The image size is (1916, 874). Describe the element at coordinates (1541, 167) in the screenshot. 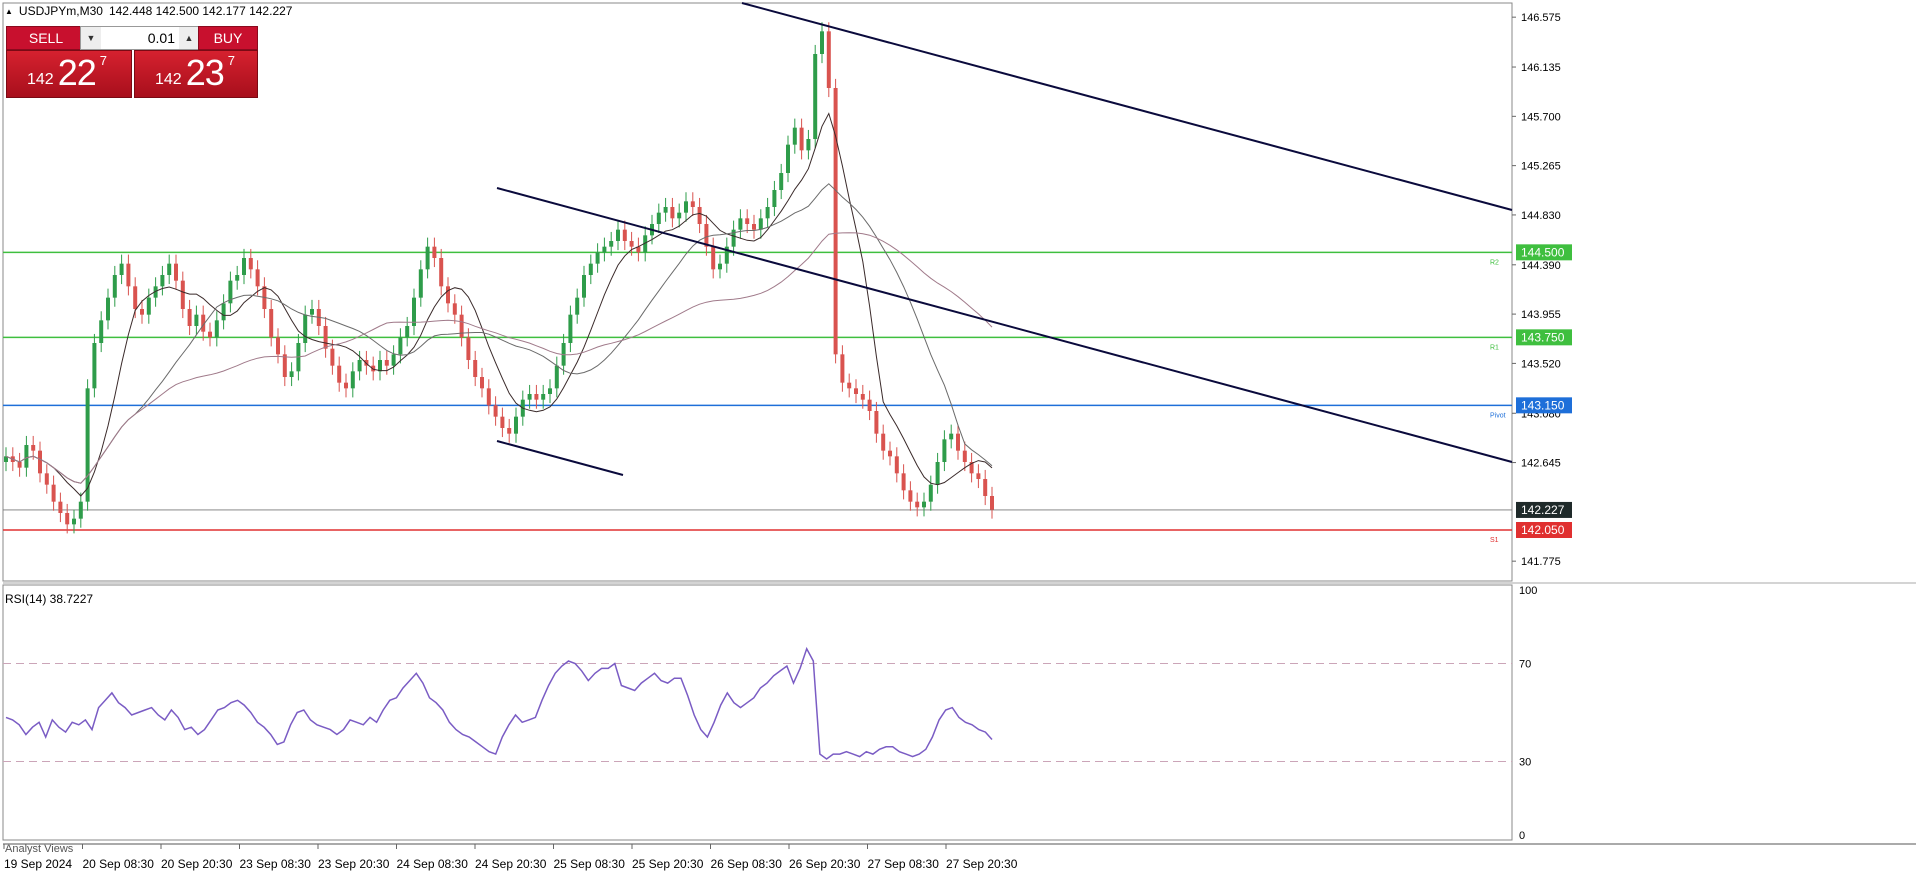

I see `price-tick-label: 145.265` at that location.